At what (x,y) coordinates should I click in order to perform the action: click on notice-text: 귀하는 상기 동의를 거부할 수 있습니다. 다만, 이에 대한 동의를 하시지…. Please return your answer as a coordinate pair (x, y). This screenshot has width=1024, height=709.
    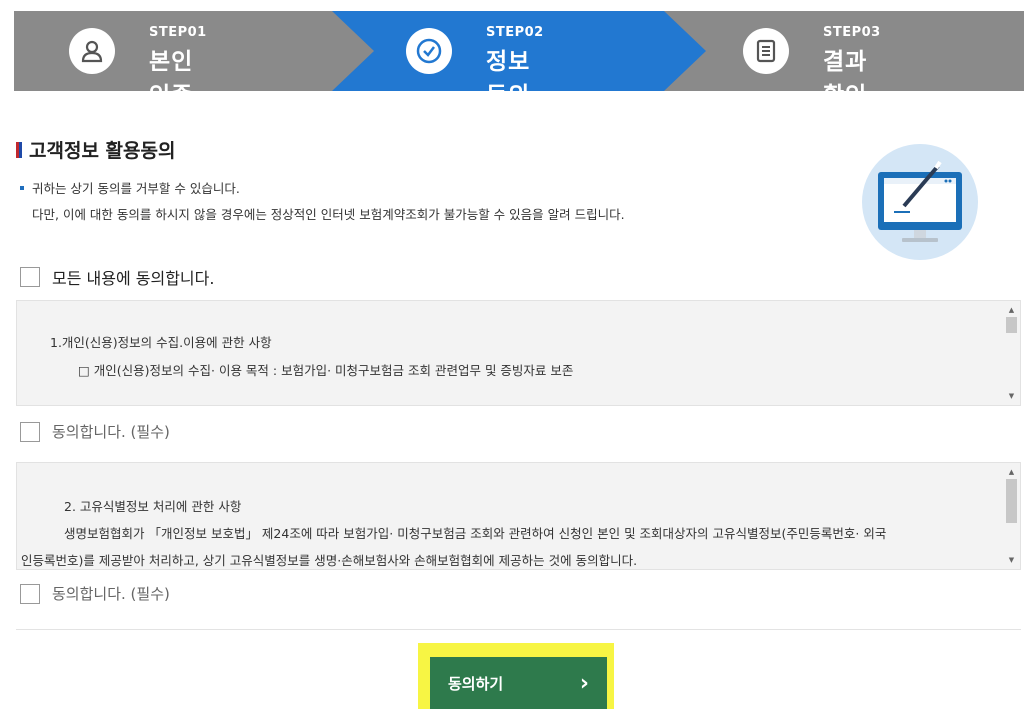
    Looking at the image, I should click on (322, 202).